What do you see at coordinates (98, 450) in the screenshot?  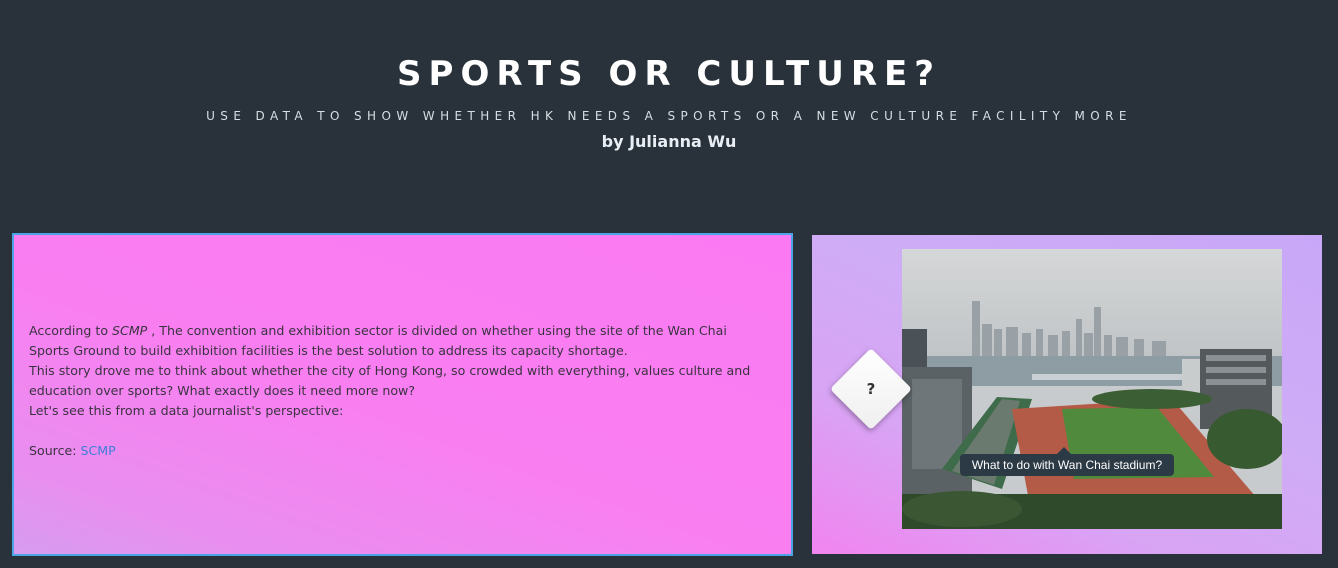 I see `source-link: SCMP` at bounding box center [98, 450].